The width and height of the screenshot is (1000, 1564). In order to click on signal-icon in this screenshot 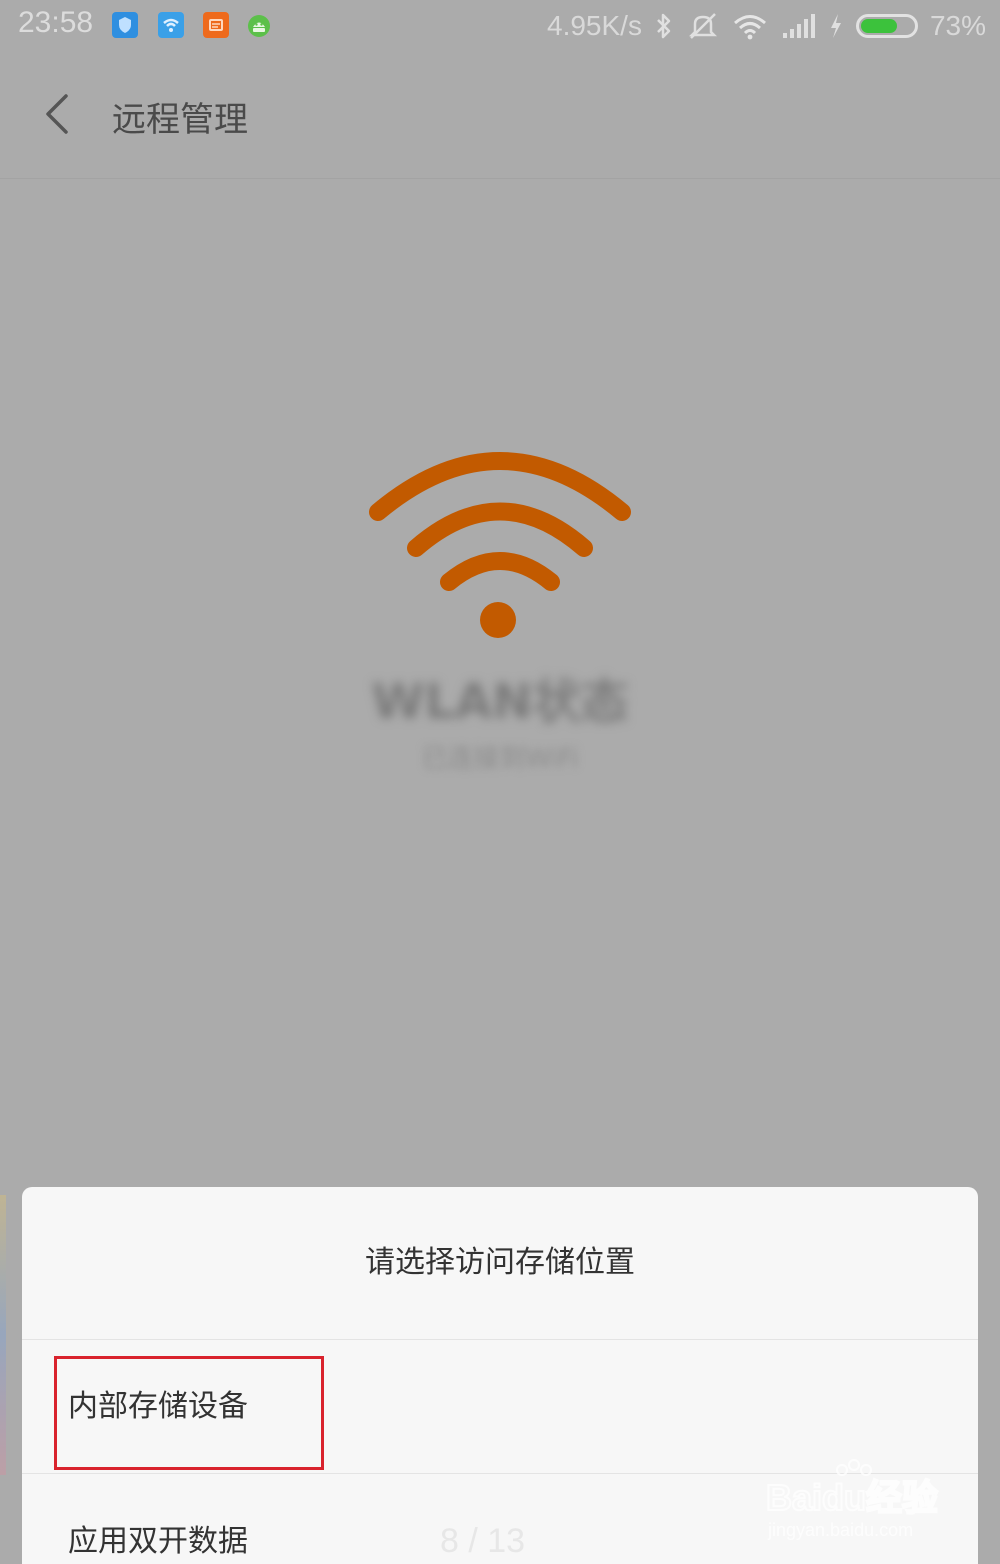, I will do `click(798, 26)`.